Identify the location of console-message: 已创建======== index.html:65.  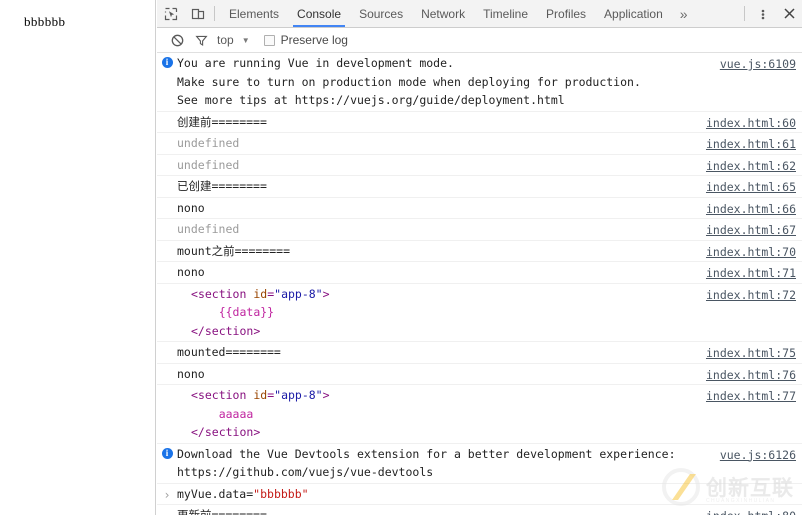
(479, 187).